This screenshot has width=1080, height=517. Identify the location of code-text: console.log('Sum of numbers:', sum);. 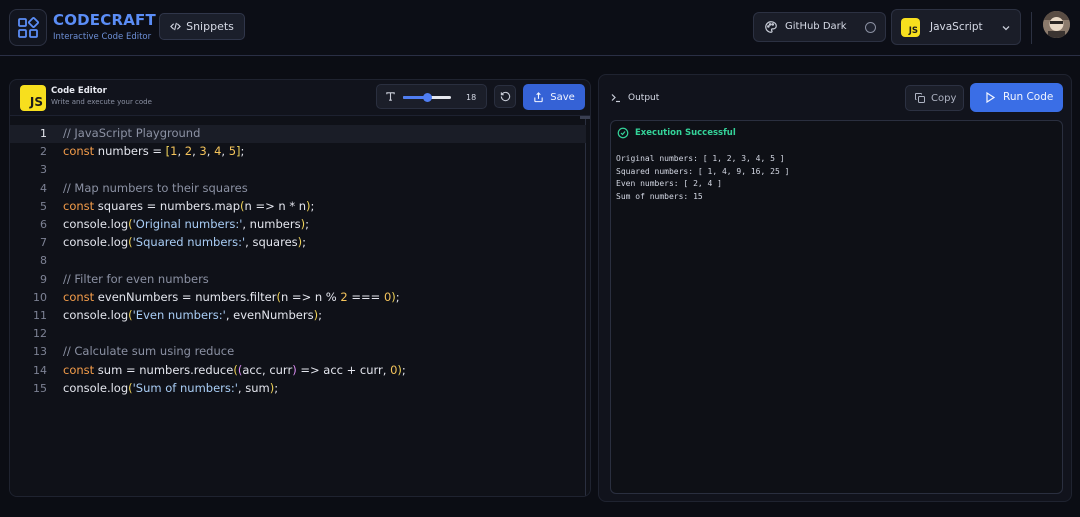
(170, 388).